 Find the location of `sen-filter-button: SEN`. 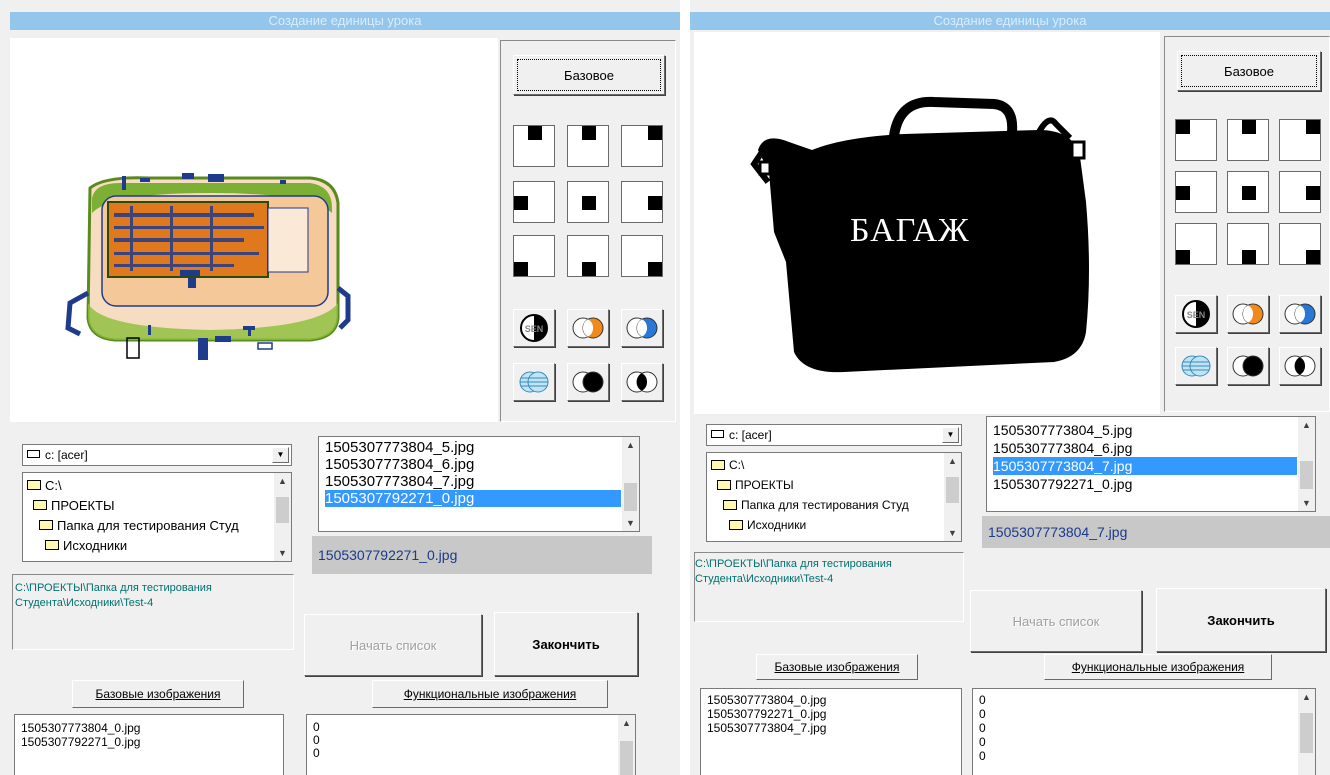

sen-filter-button: SEN is located at coordinates (534, 328).